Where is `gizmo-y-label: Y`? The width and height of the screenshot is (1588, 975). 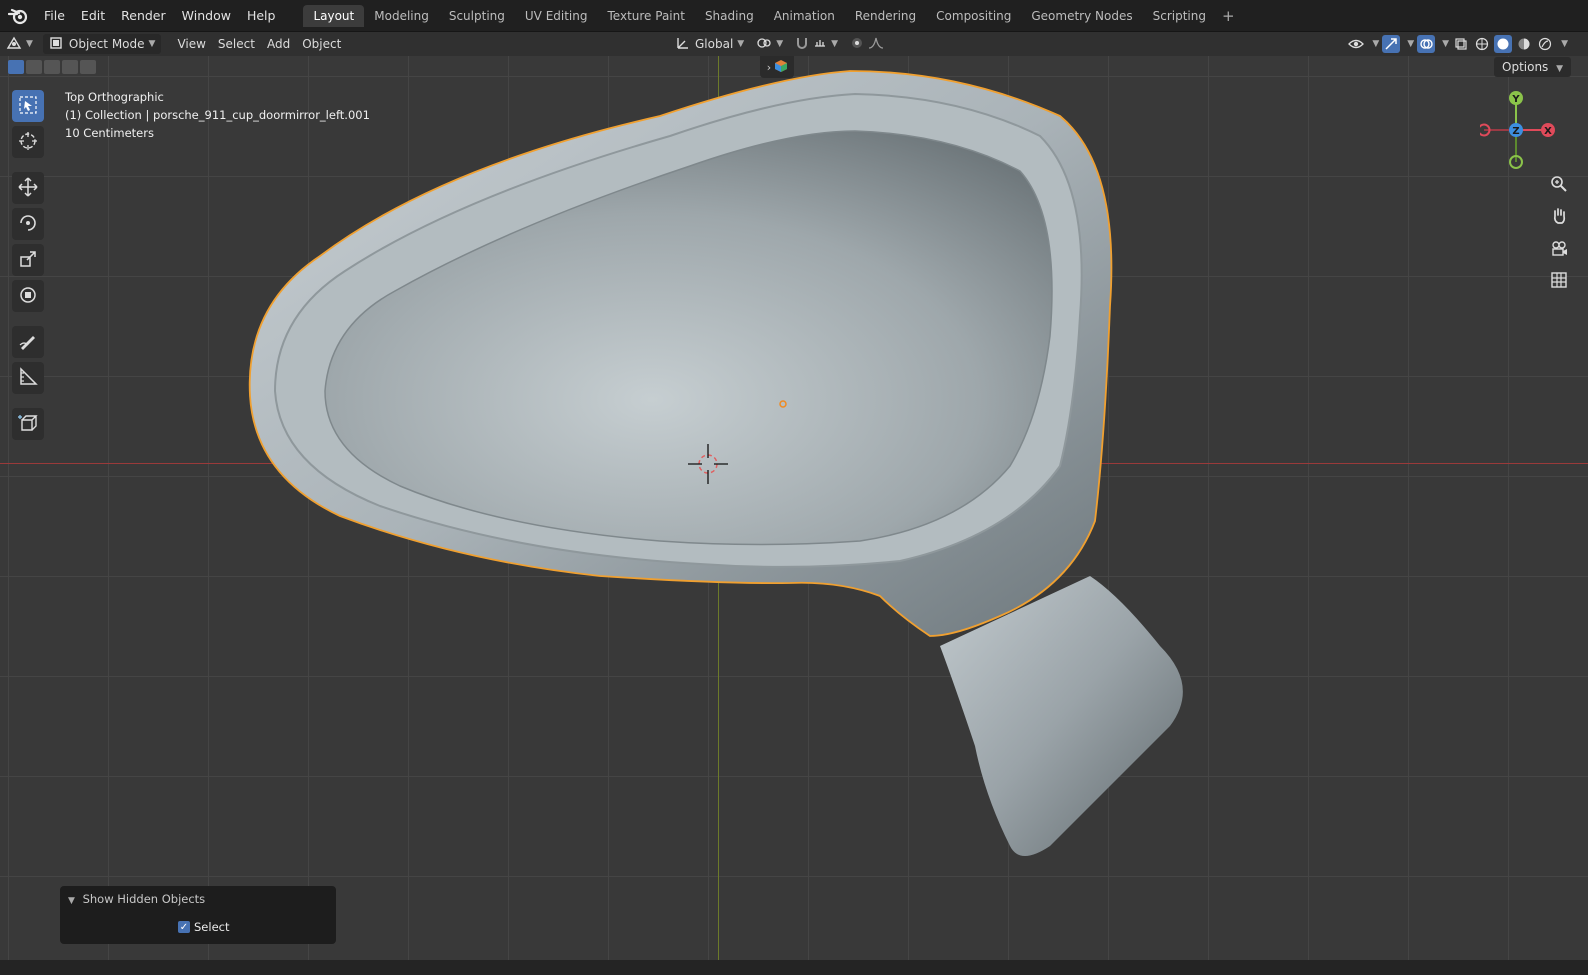
gizmo-y-label: Y is located at coordinates (1515, 99).